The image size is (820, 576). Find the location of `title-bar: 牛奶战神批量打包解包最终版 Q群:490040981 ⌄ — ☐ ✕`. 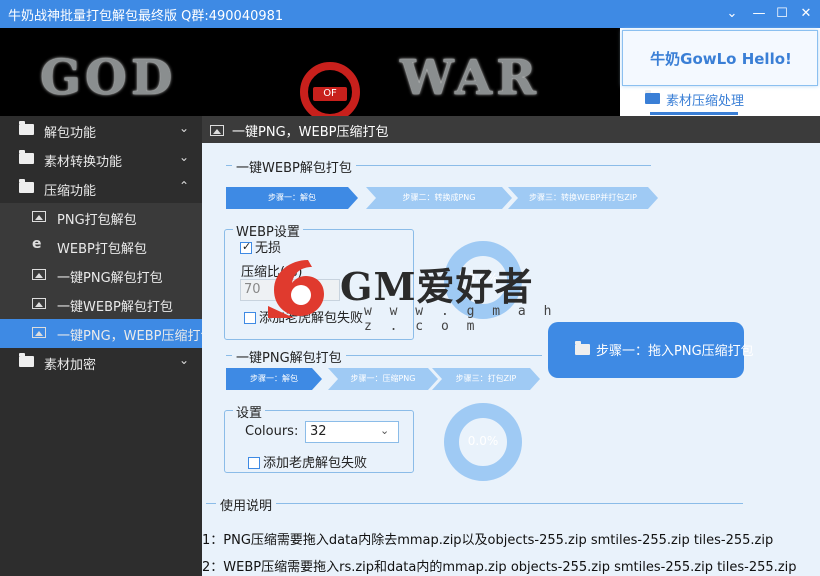

title-bar: 牛奶战神批量打包解包最终版 Q群:490040981 ⌄ — ☐ ✕ is located at coordinates (410, 14).